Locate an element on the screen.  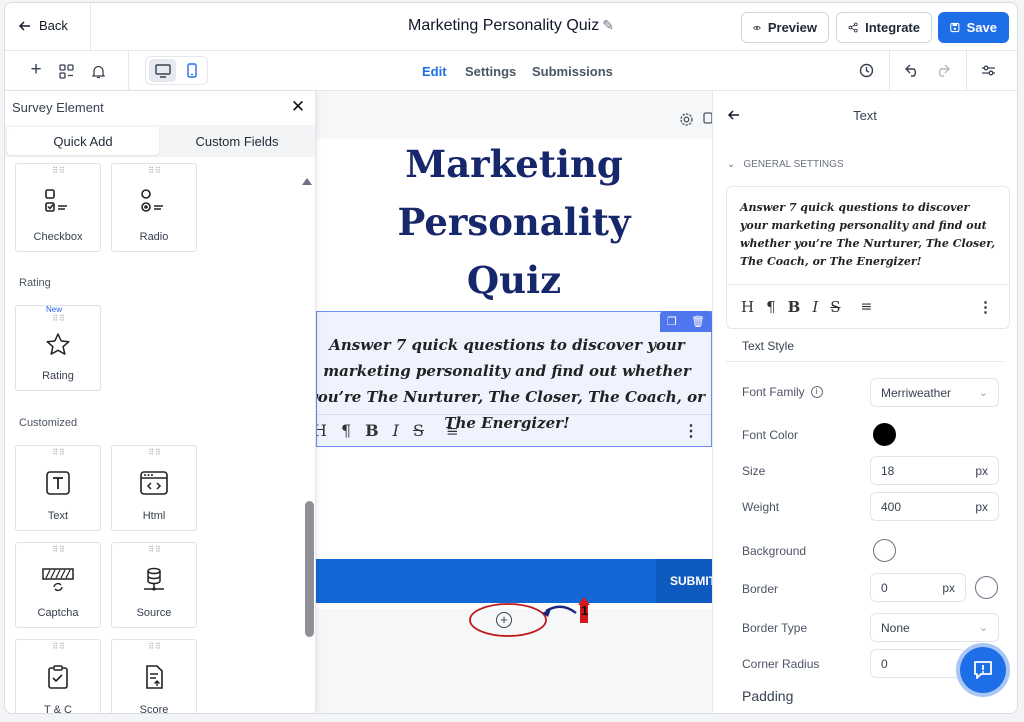
border-color-swatch is located at coordinates (986, 587).